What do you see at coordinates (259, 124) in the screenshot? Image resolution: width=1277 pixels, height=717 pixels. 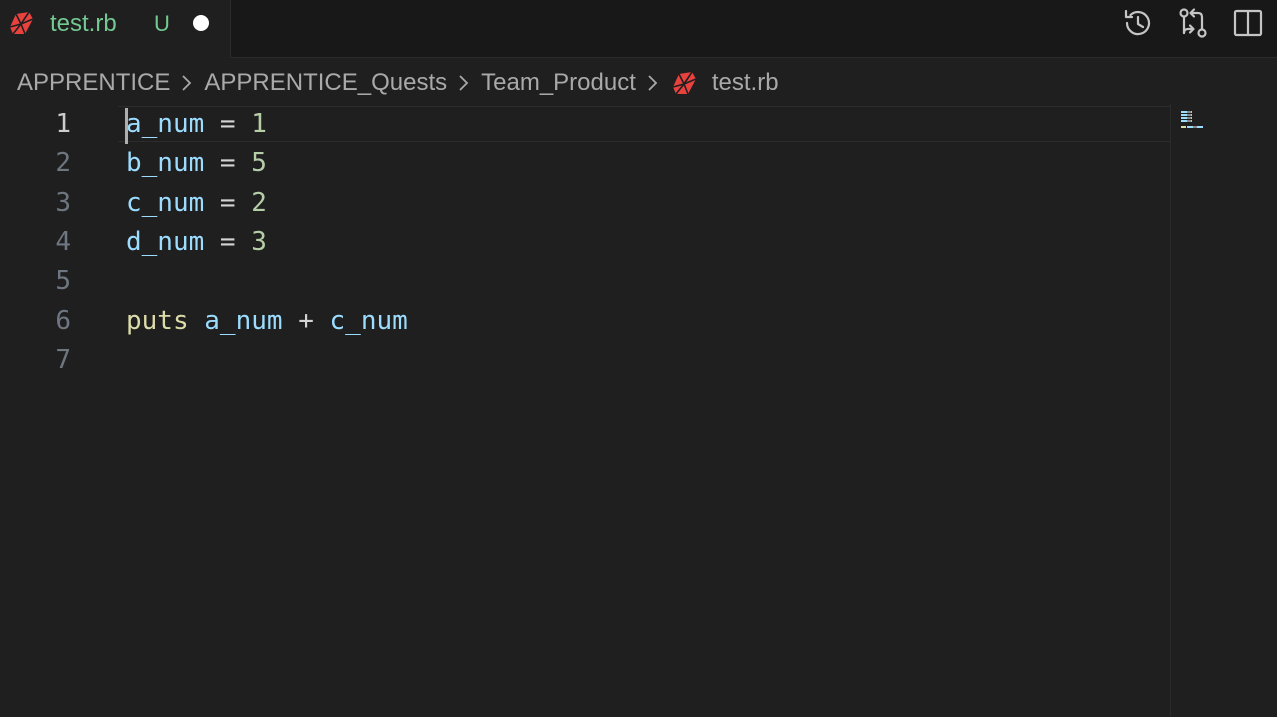 I see `code-token: 1` at bounding box center [259, 124].